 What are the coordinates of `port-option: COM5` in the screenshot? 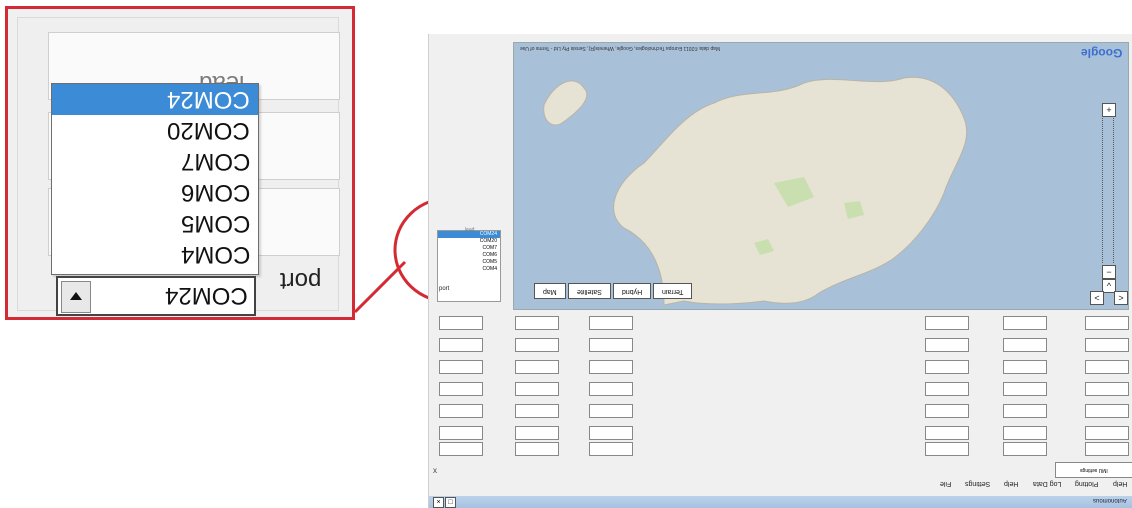 It's located at (155, 223).